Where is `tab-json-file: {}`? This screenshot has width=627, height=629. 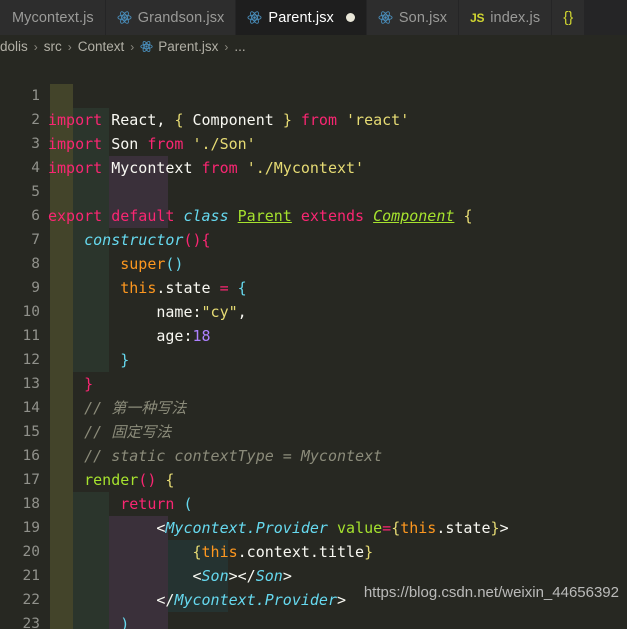
tab-json-file: {} is located at coordinates (569, 17).